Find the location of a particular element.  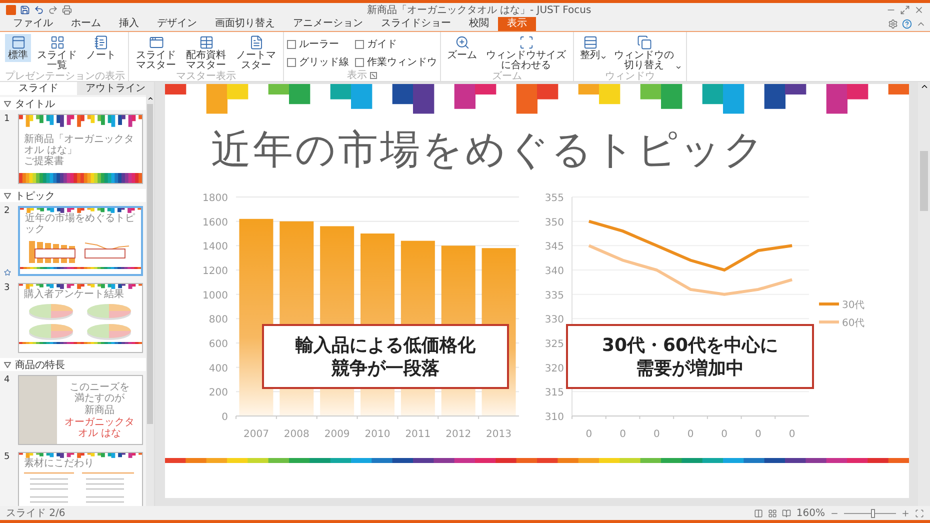

restore-icon is located at coordinates (905, 10).